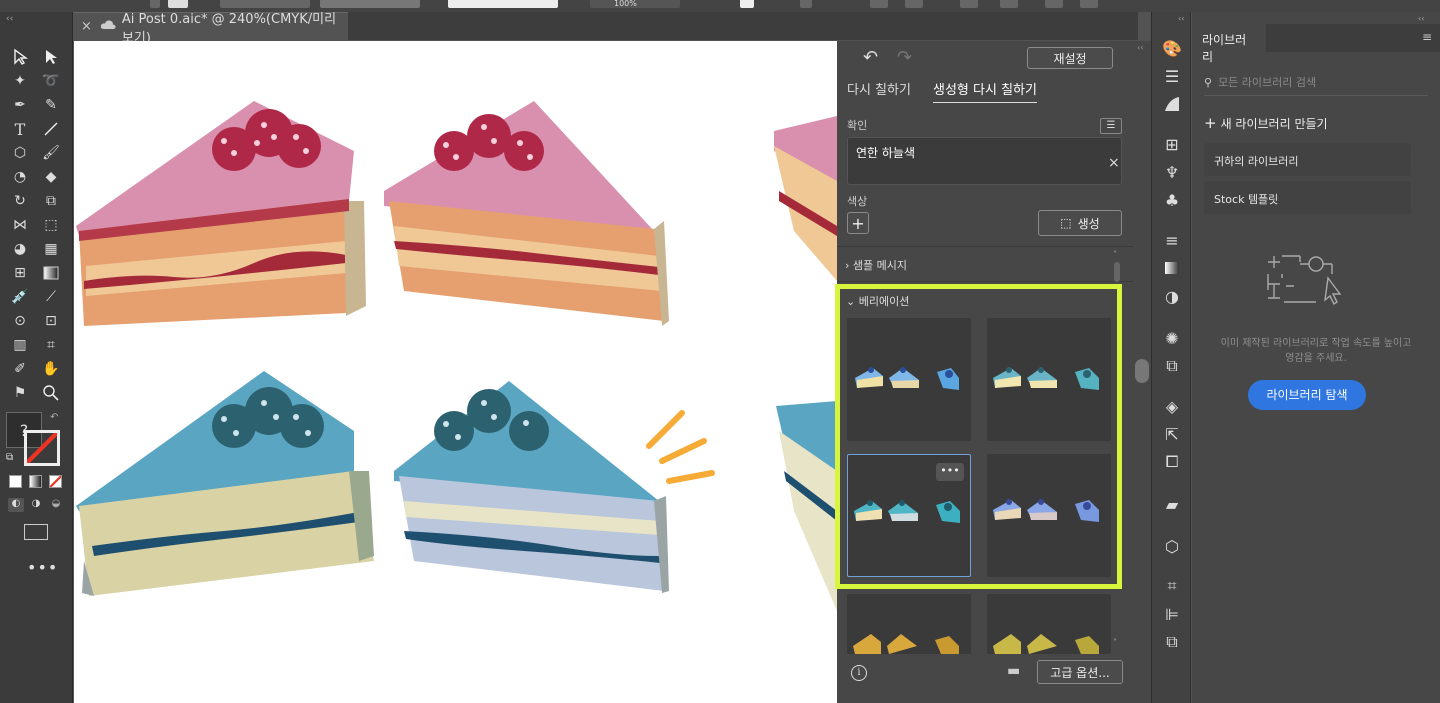 This screenshot has width=1440, height=703. What do you see at coordinates (1172, 366) in the screenshot?
I see `asset-export-icon: ⧉` at bounding box center [1172, 366].